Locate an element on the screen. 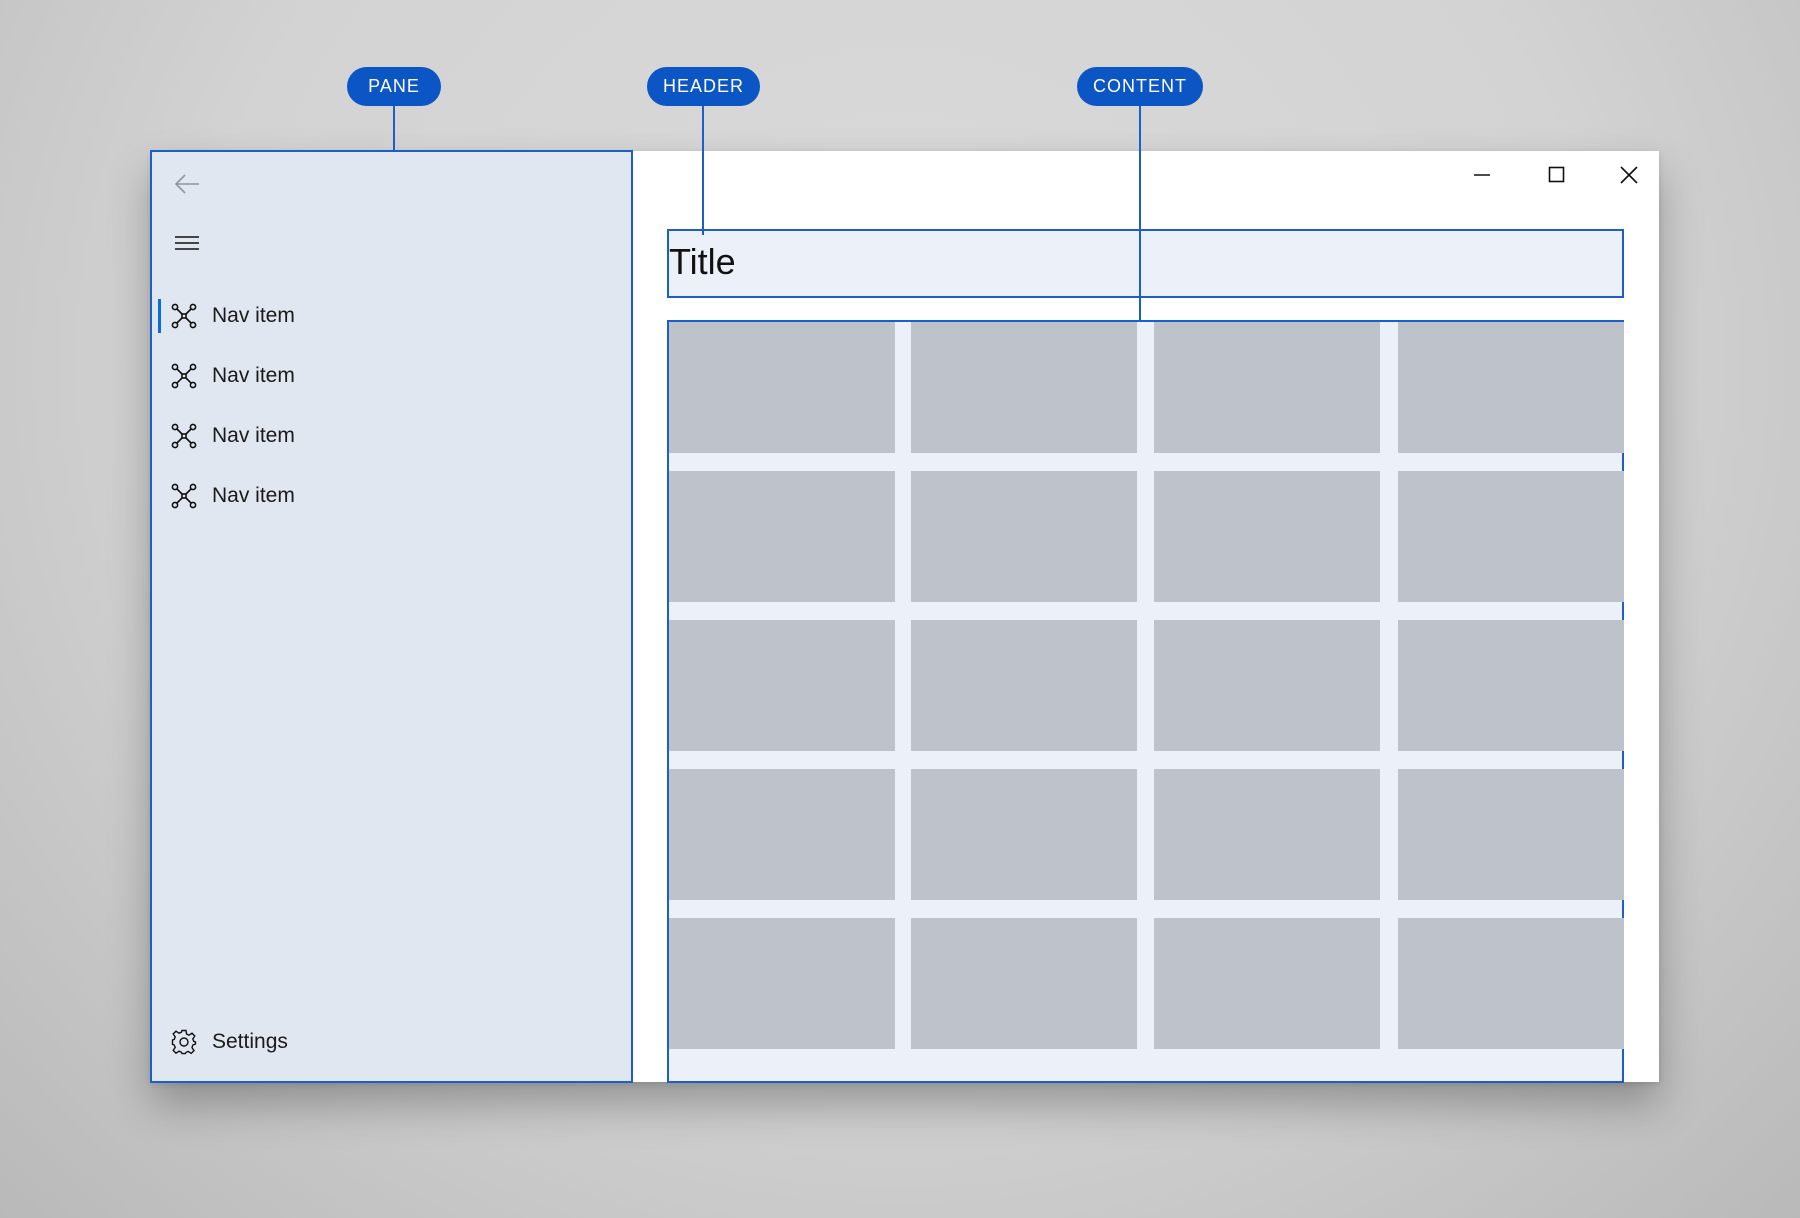 This screenshot has width=1800, height=1218. gear-icon is located at coordinates (184, 1042).